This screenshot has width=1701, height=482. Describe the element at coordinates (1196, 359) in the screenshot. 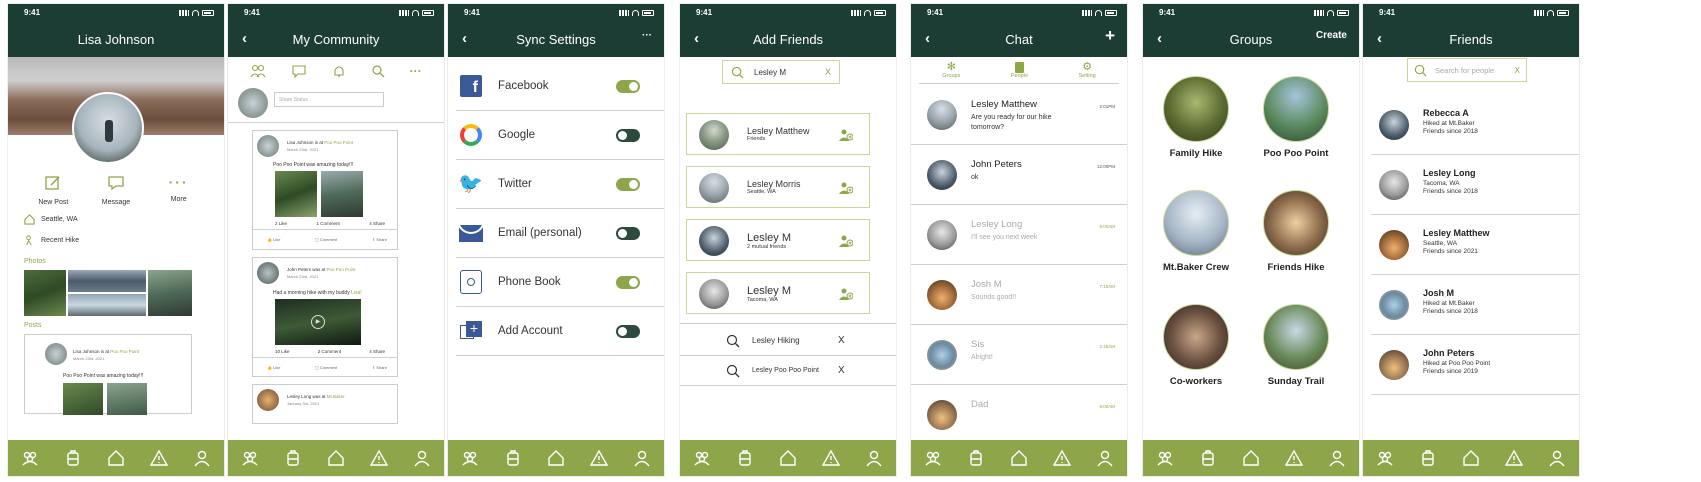

I see `group-card: Co-workers` at that location.